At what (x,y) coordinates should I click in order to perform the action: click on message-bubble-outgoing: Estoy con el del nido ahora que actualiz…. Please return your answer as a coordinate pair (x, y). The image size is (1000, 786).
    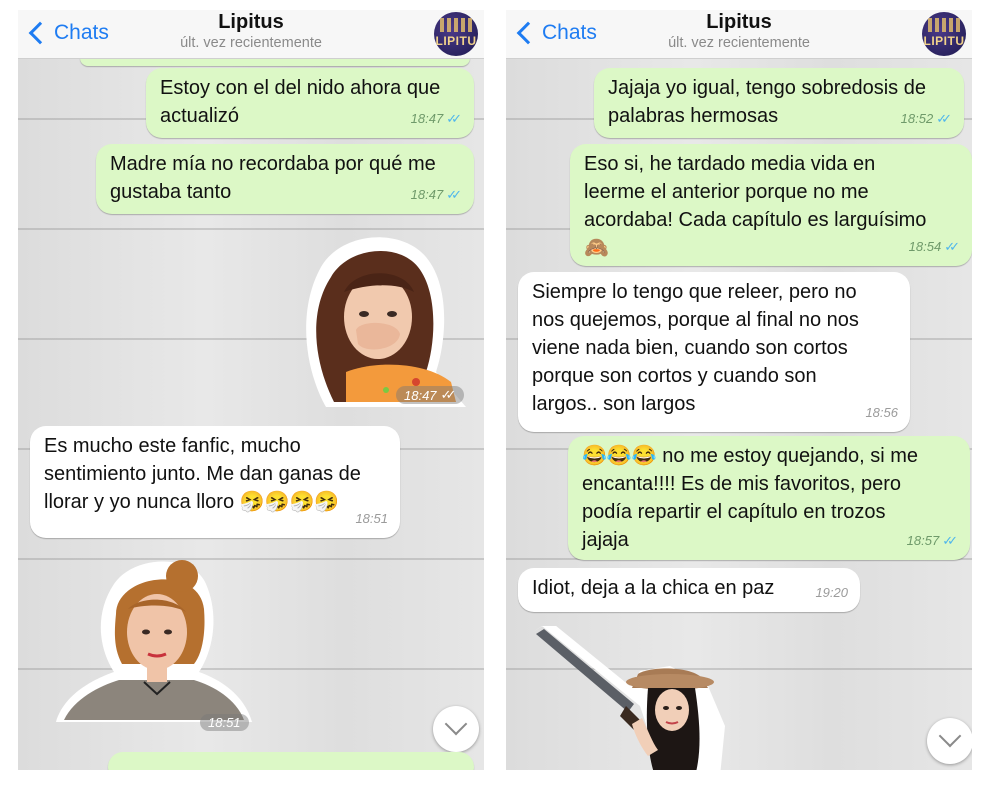
    Looking at the image, I should click on (310, 103).